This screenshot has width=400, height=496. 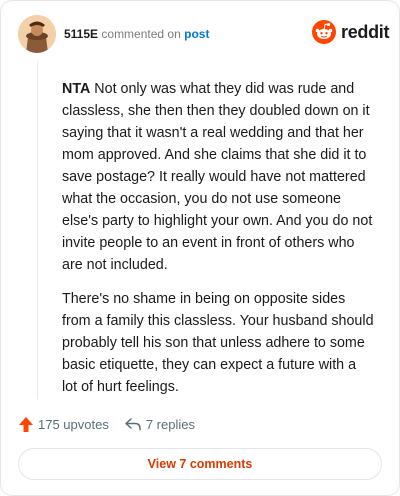 I want to click on commented-on-label: commented on, so click(x=141, y=34).